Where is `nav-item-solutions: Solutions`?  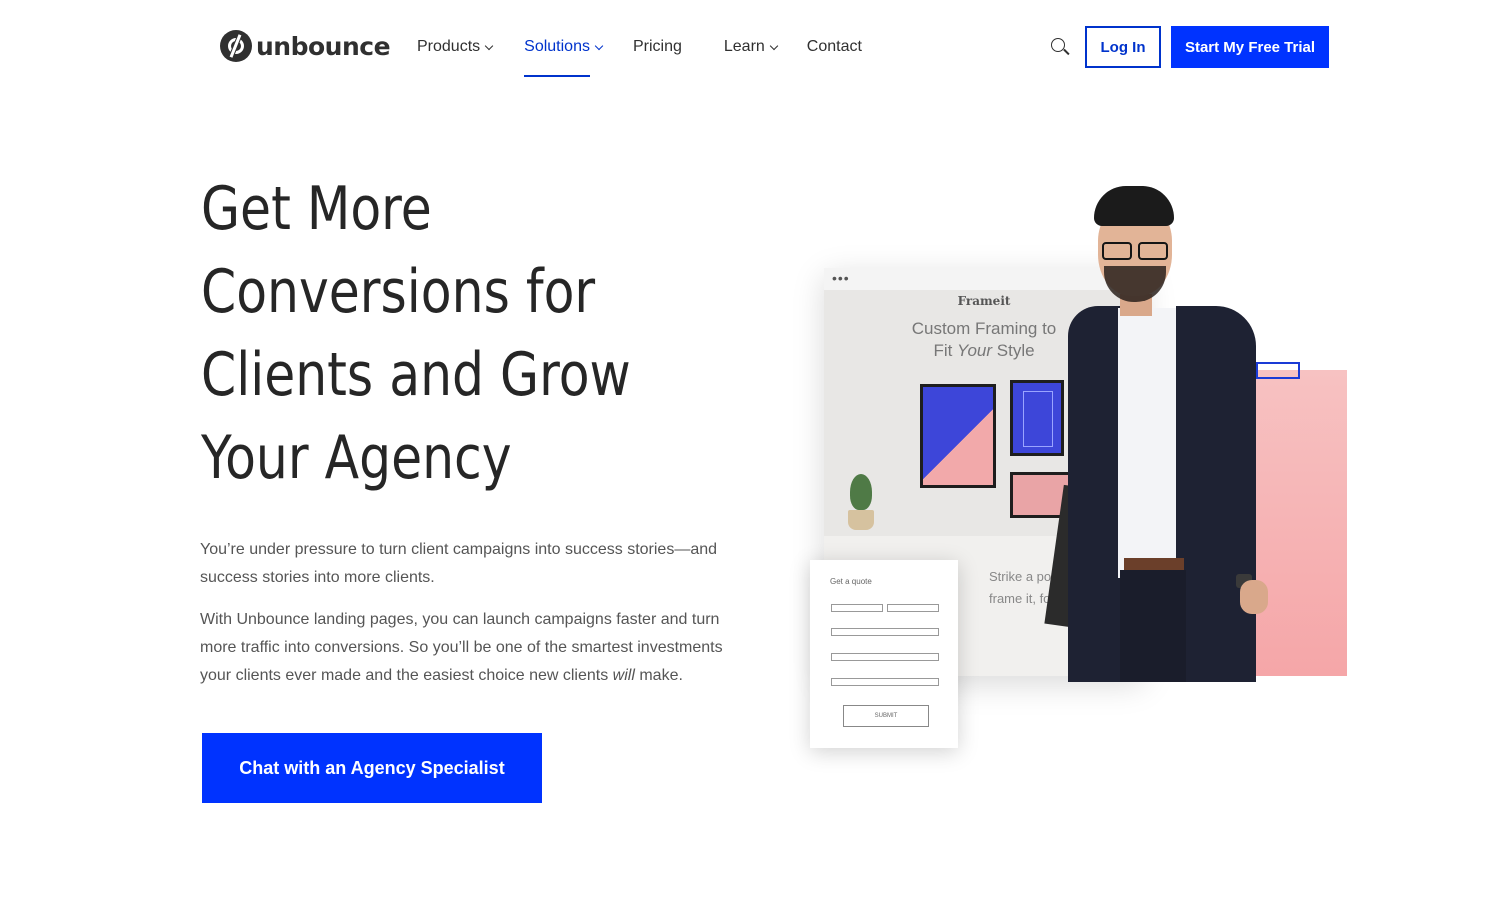 nav-item-solutions: Solutions is located at coordinates (564, 56).